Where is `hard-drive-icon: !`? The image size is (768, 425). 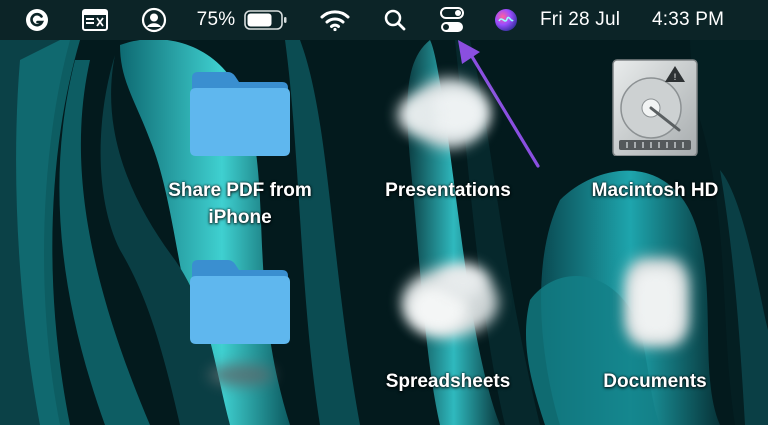
hard-drive-icon: ! is located at coordinates (655, 107).